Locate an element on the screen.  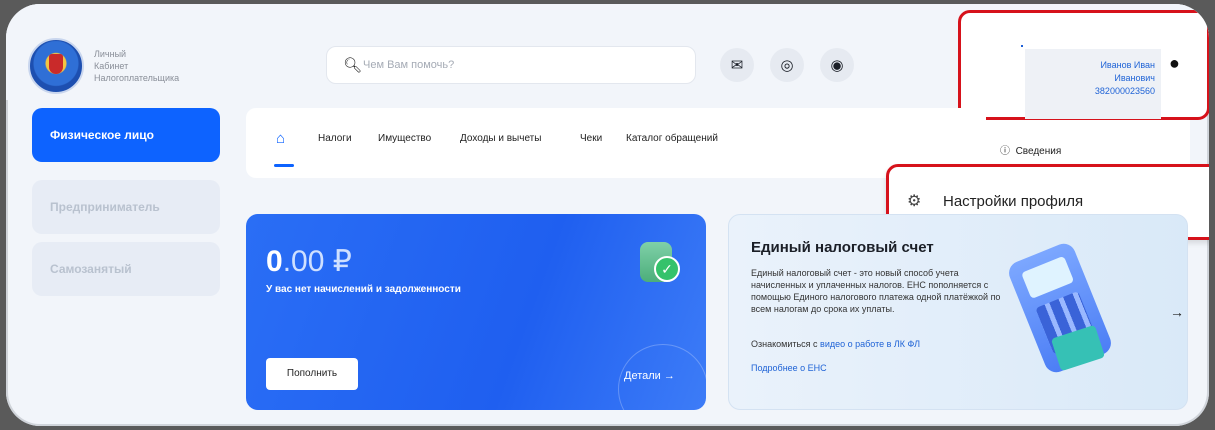
profile-name-line2: Иванович is located at coordinates (1134, 78).